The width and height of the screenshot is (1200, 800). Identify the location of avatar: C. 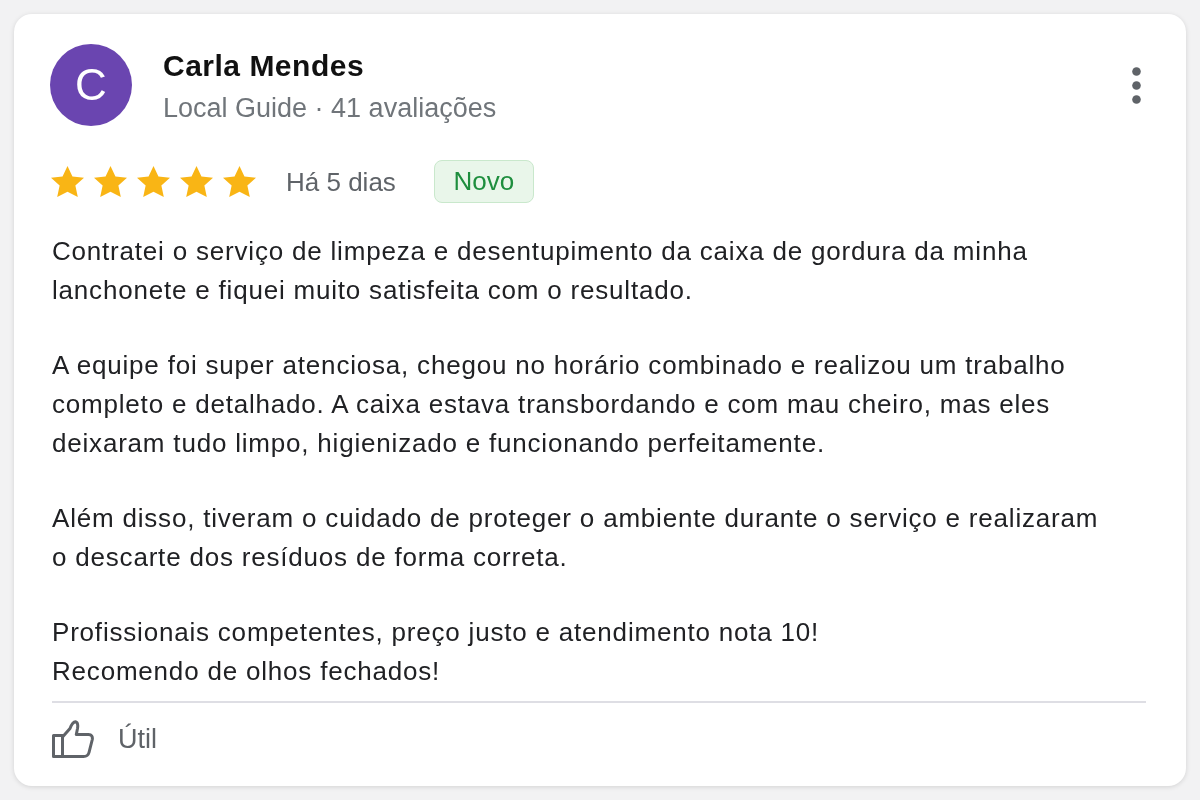
(91, 85).